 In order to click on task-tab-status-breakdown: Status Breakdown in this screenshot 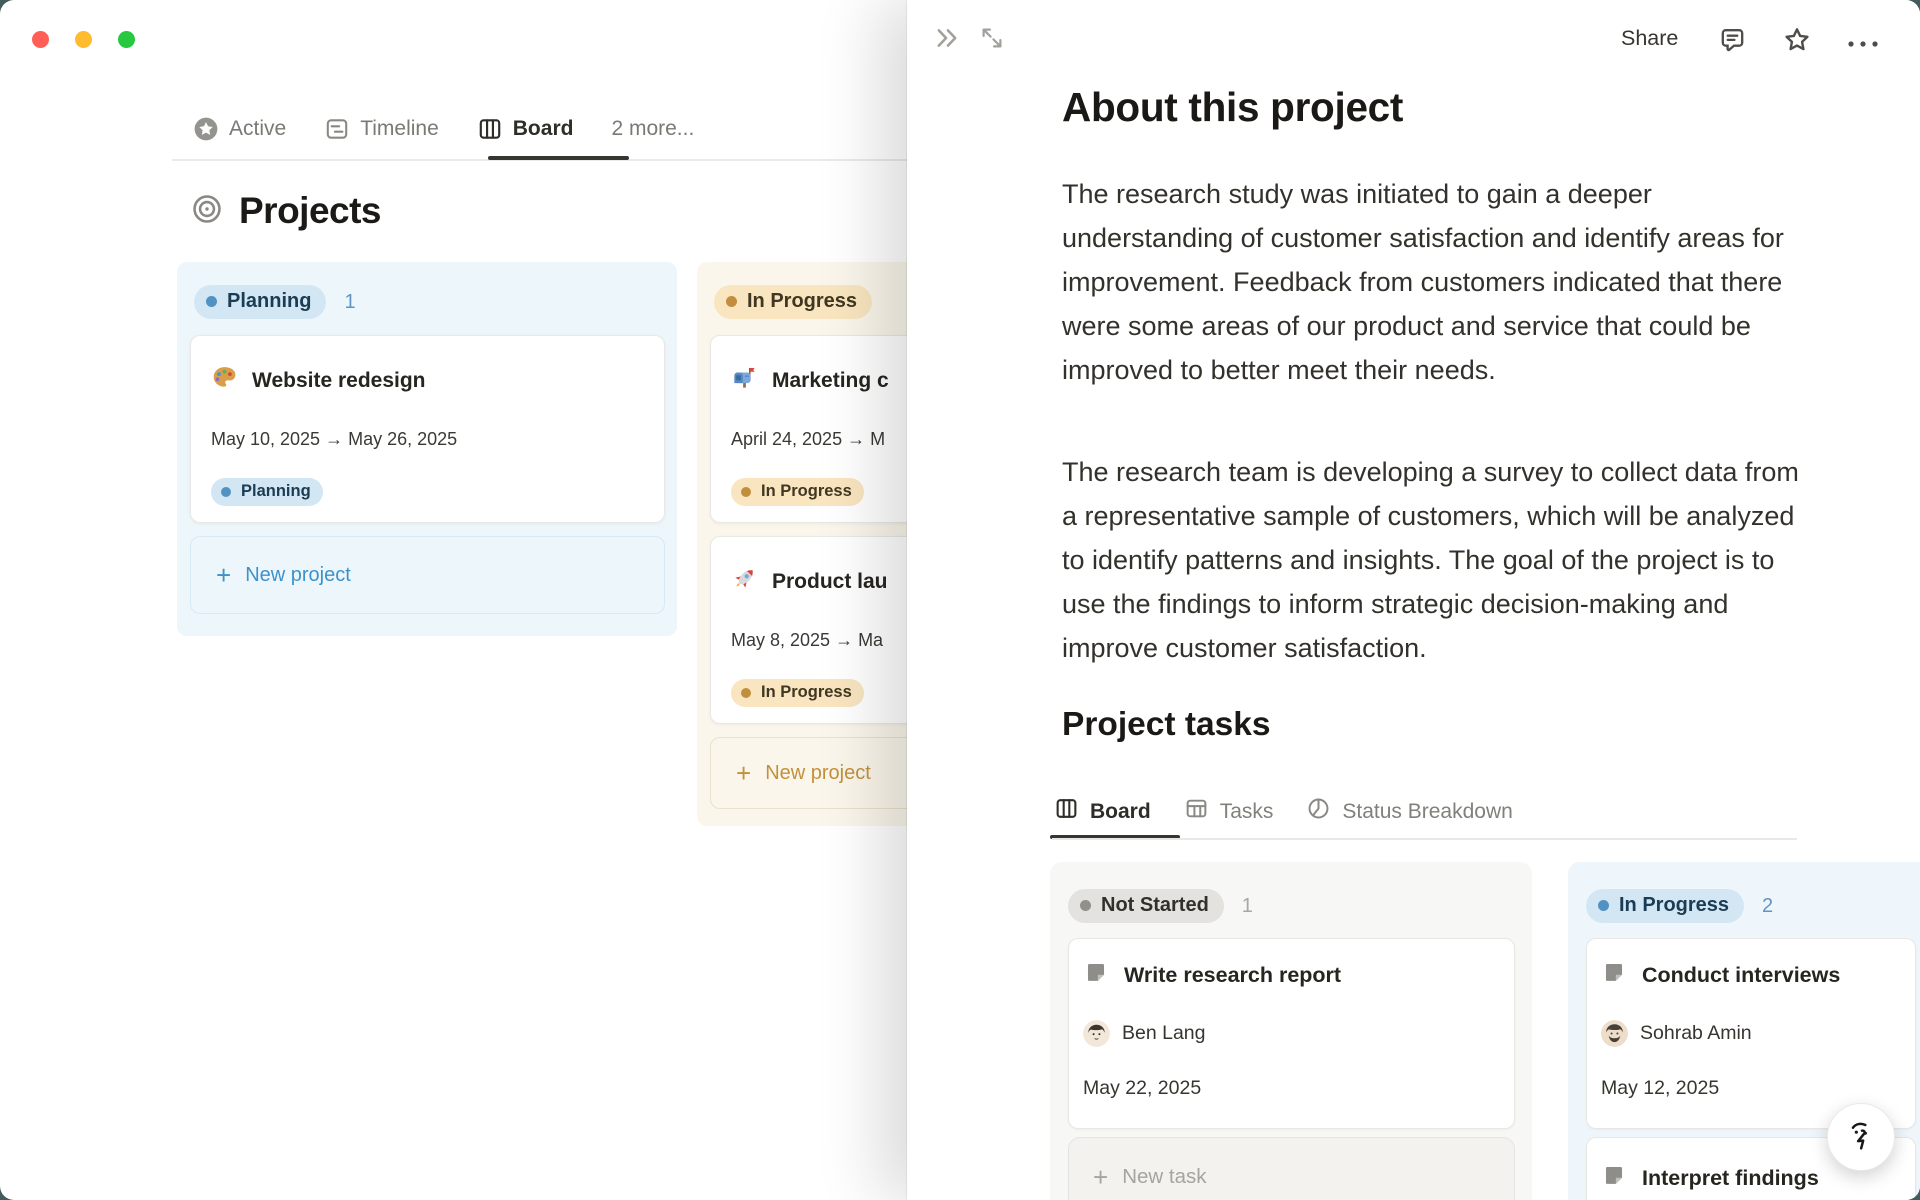, I will do `click(1409, 811)`.